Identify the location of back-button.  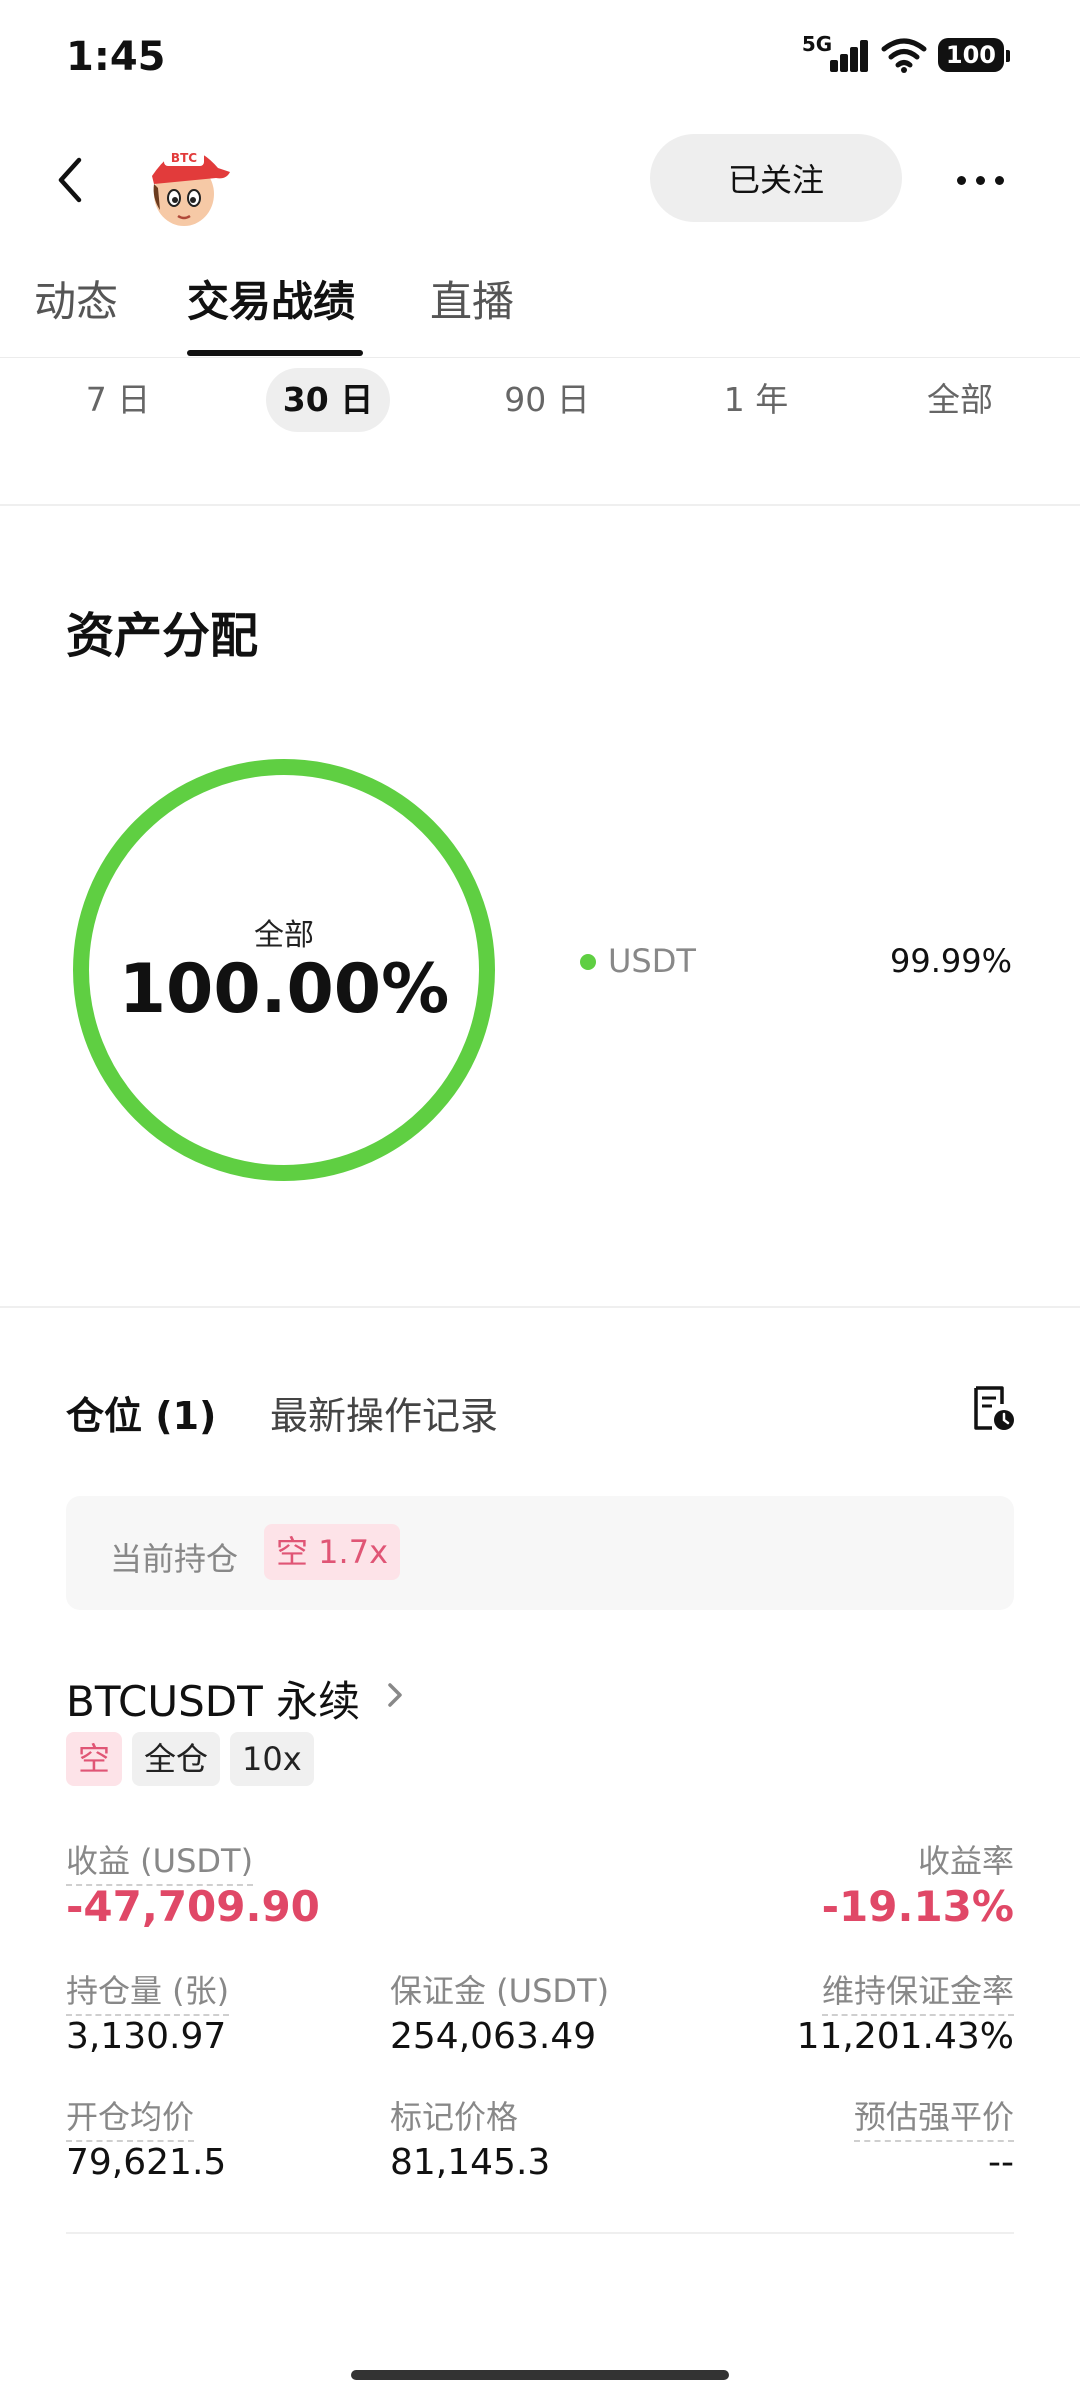
(70, 180).